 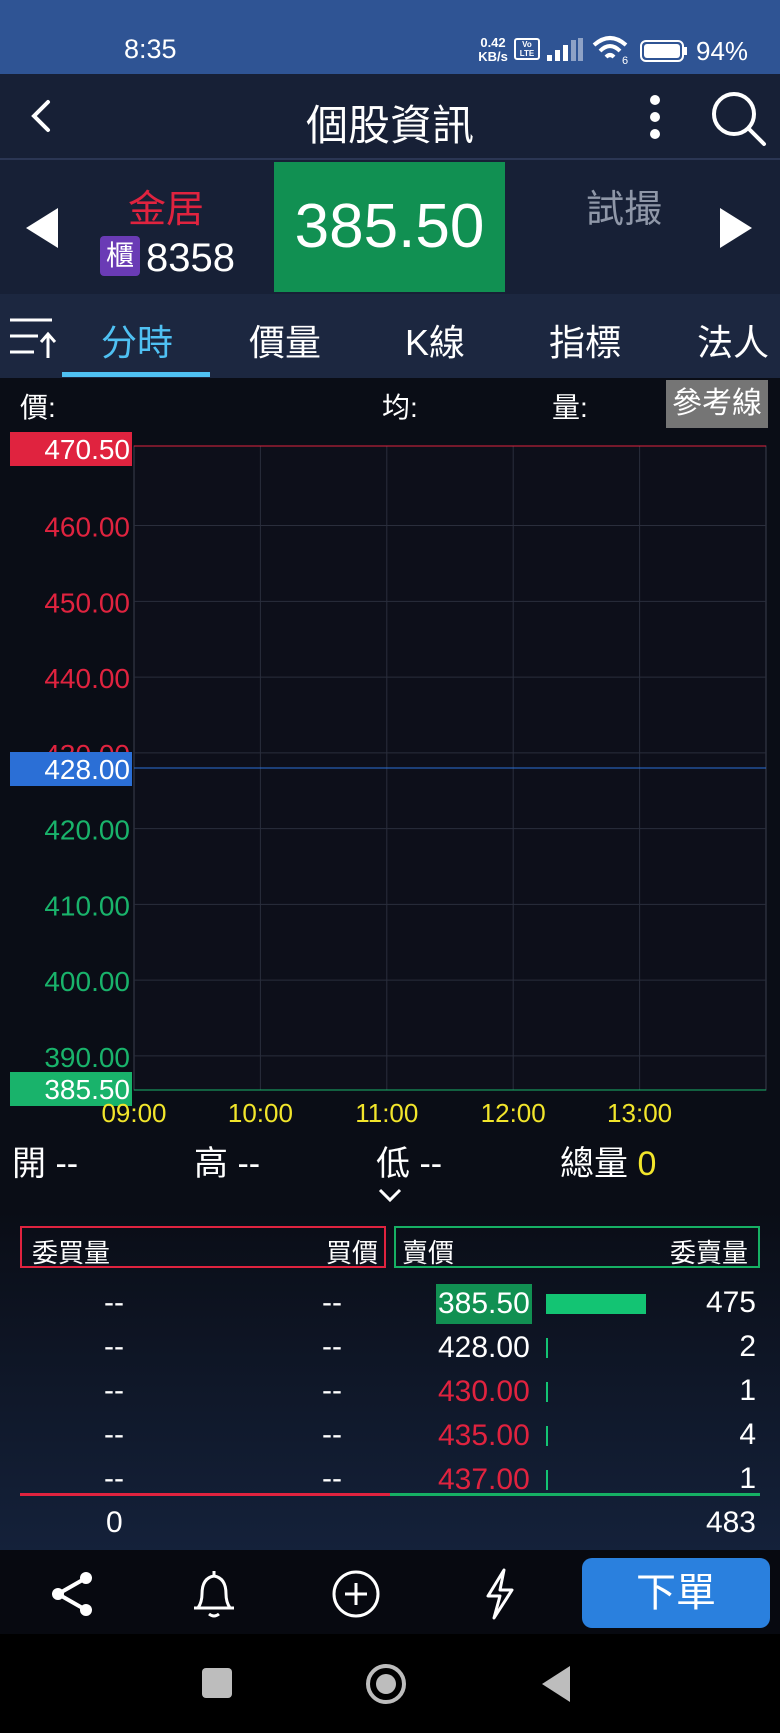 I want to click on volte-icon: Vo LTE, so click(x=527, y=49).